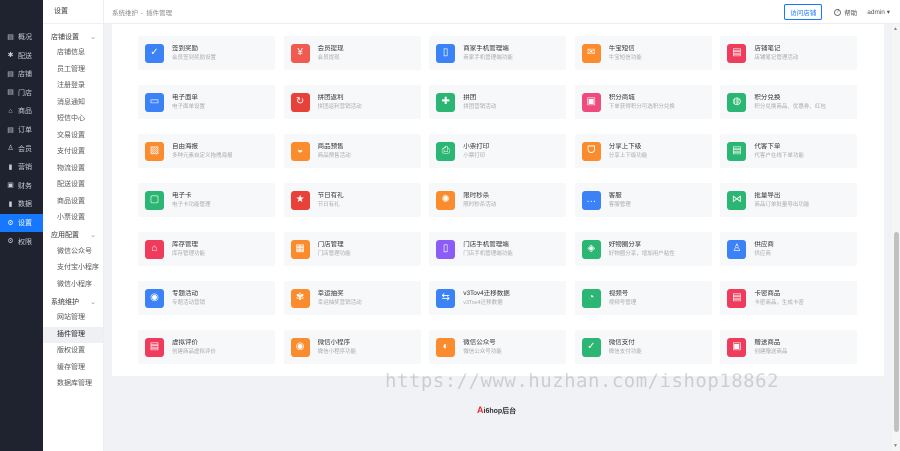  What do you see at coordinates (643, 347) in the screenshot?
I see `plugin-card: ✓ 微信支付 微信支付功能` at bounding box center [643, 347].